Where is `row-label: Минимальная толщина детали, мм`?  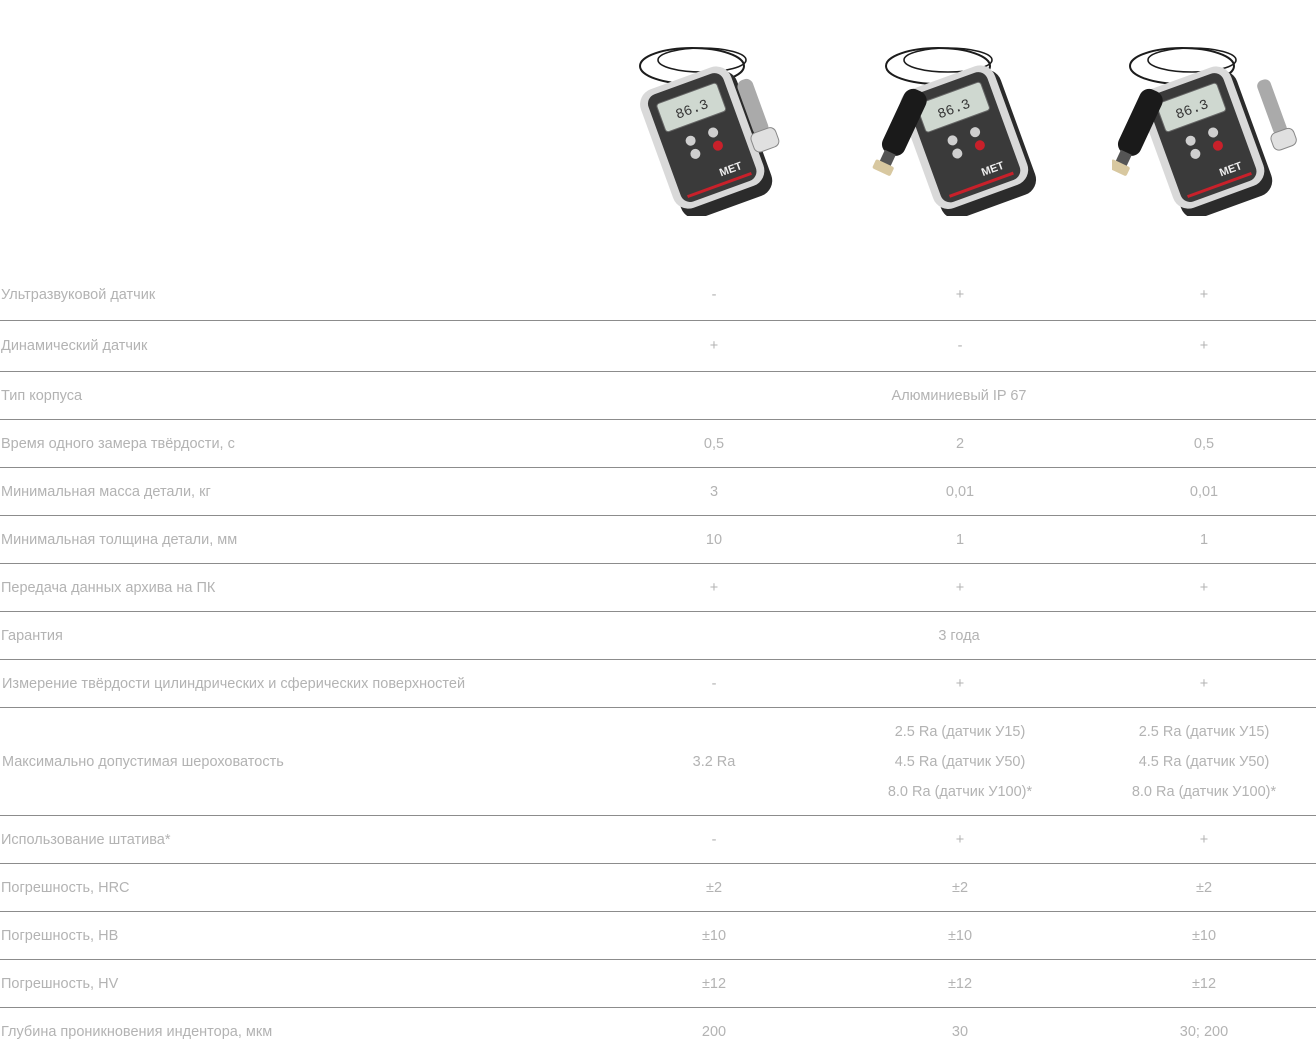 row-label: Минимальная толщина детали, мм is located at coordinates (119, 539).